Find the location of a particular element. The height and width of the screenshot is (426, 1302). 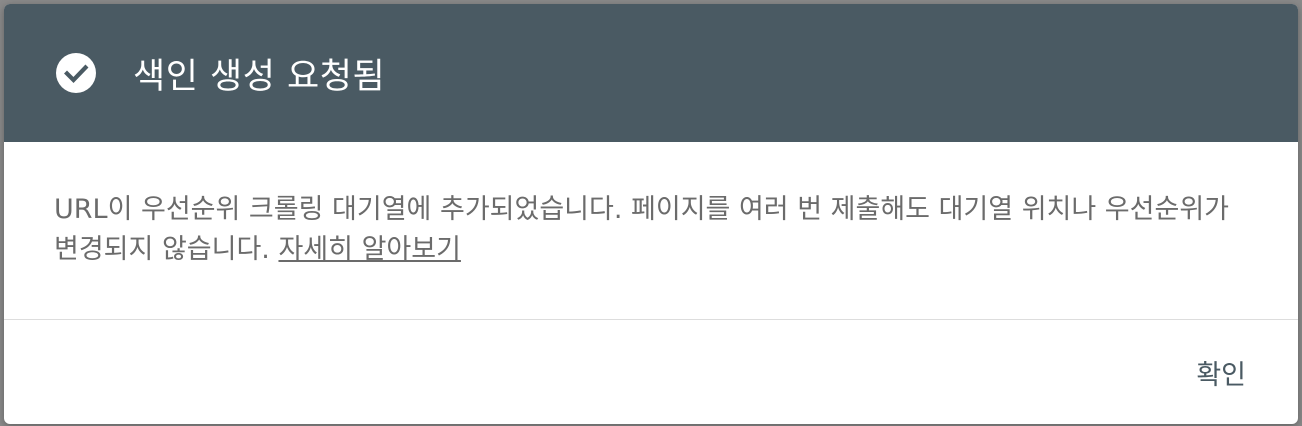

dialog-title: 색인 생성 요청됨 is located at coordinates (259, 76).